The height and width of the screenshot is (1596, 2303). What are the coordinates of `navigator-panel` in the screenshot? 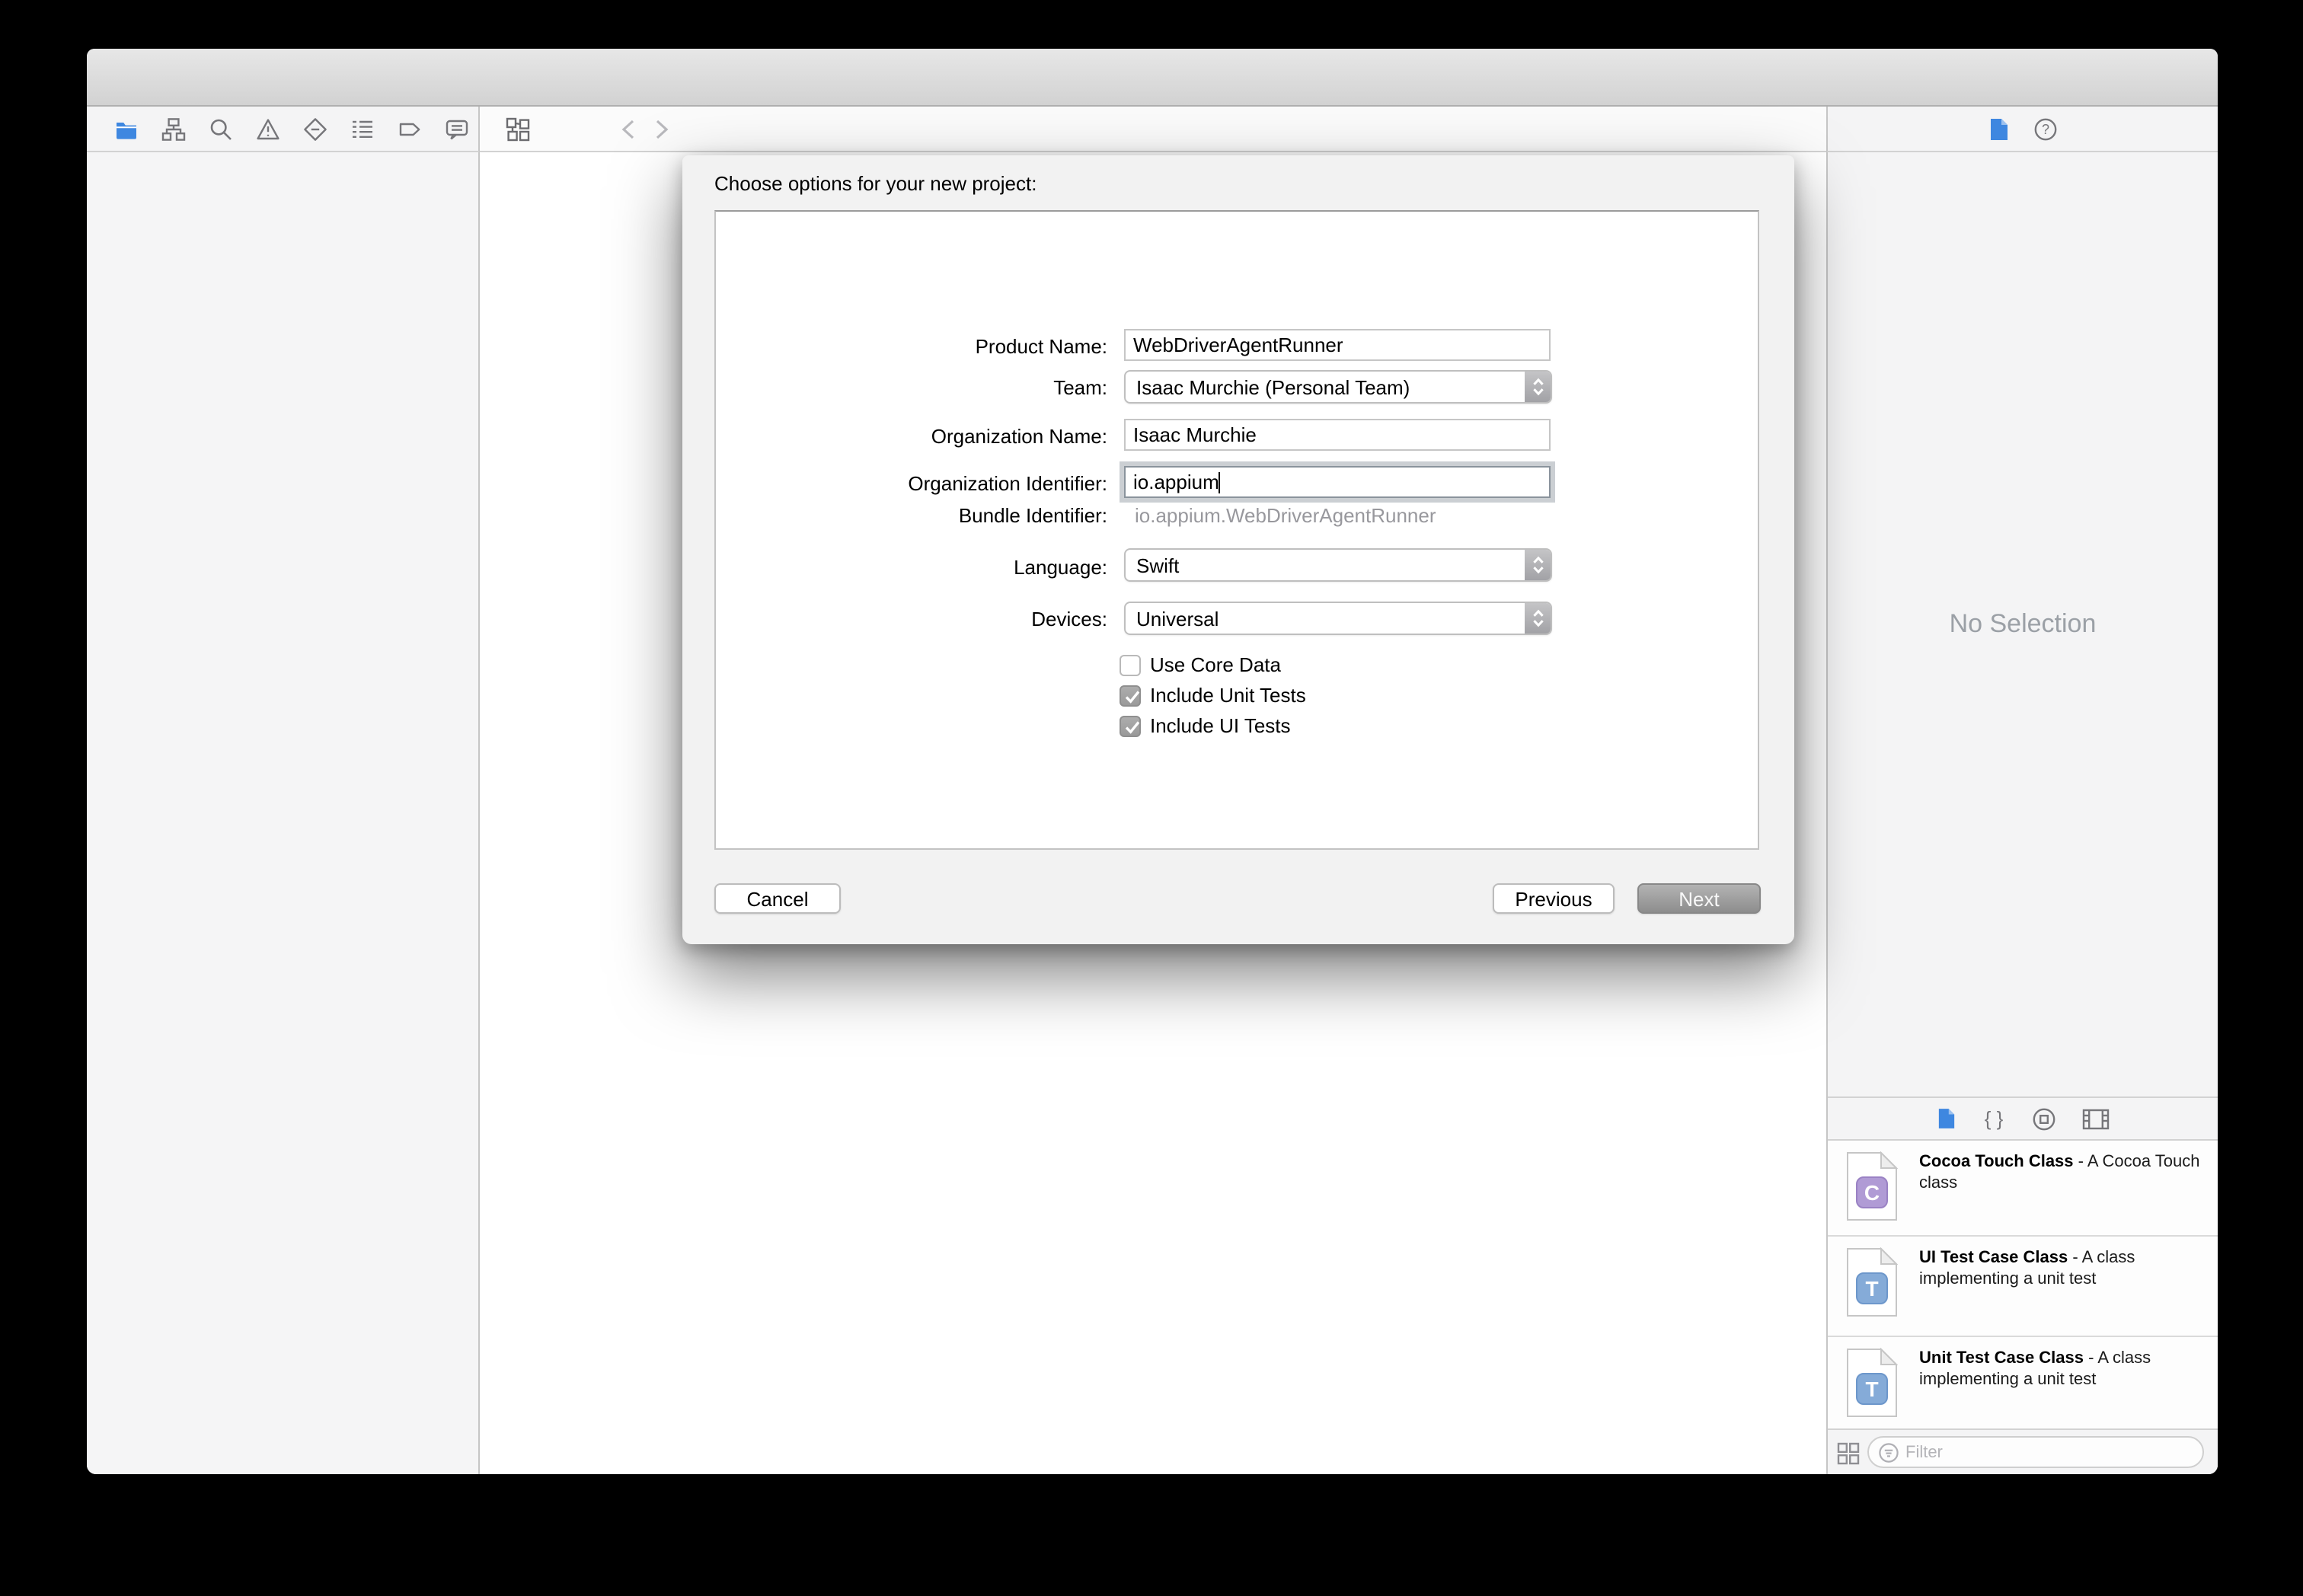 It's located at (283, 813).